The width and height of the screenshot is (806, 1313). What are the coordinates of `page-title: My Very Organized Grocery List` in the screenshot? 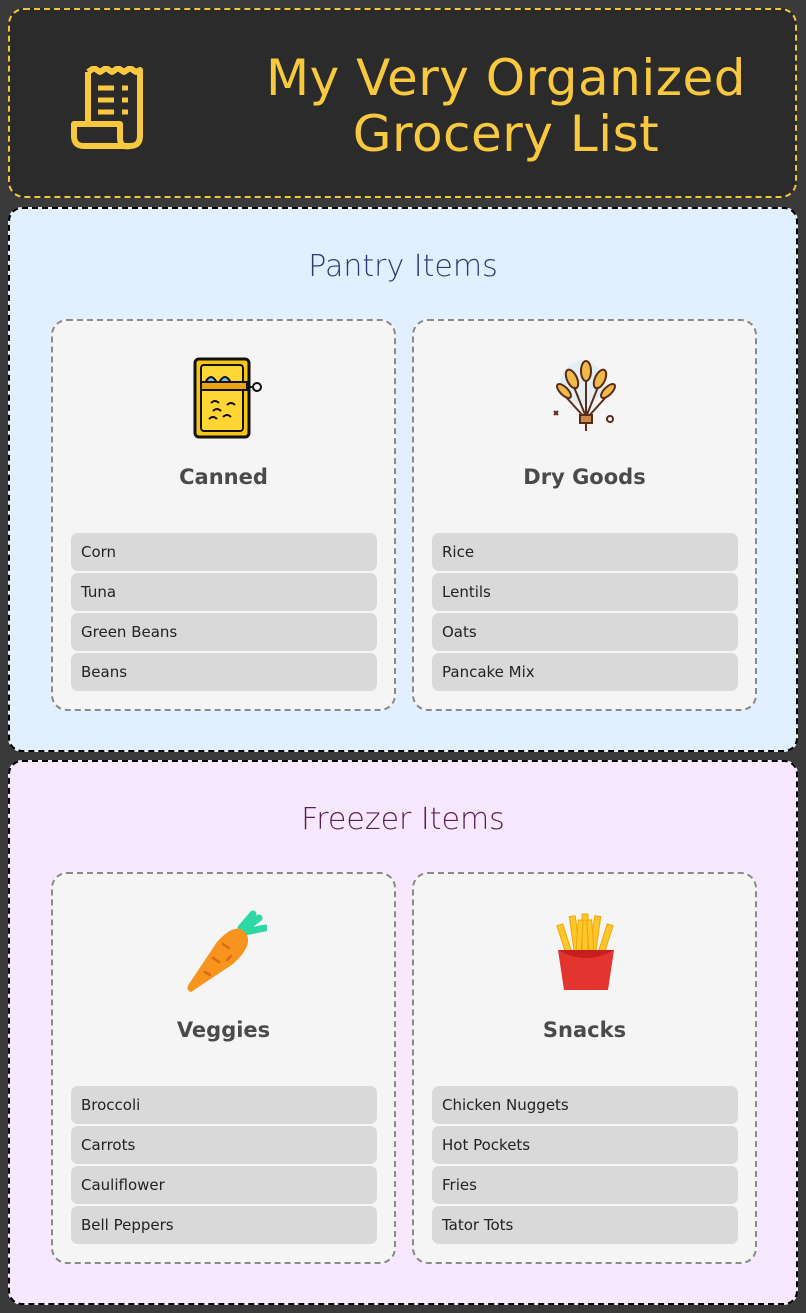 It's located at (506, 106).